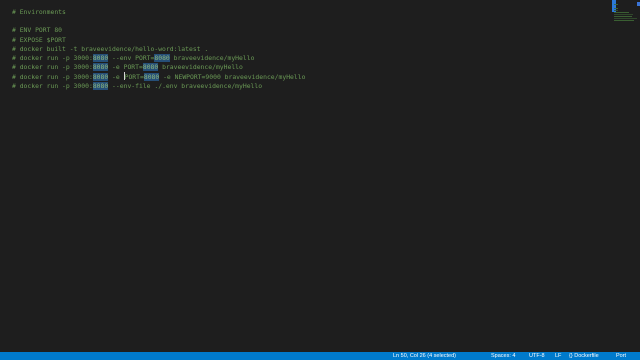  I want to click on eol-status: LF, so click(558, 356).